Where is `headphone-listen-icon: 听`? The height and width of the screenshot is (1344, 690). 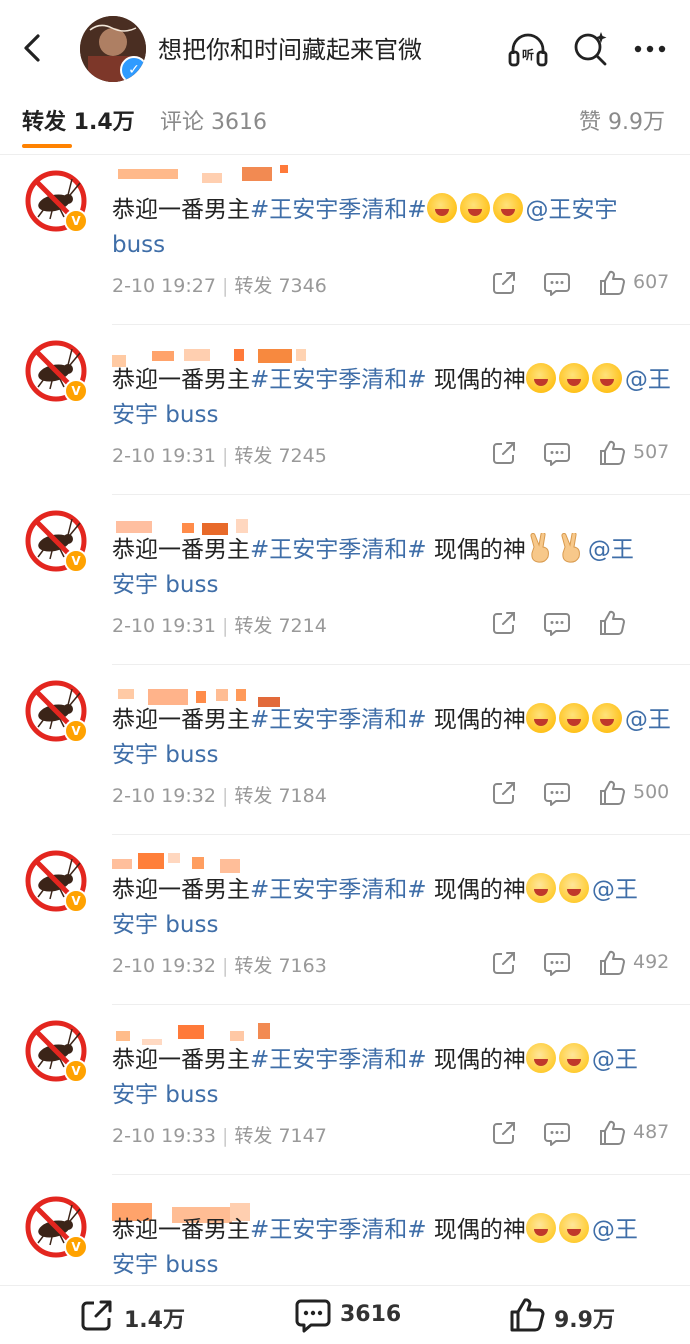 headphone-listen-icon: 听 is located at coordinates (528, 49).